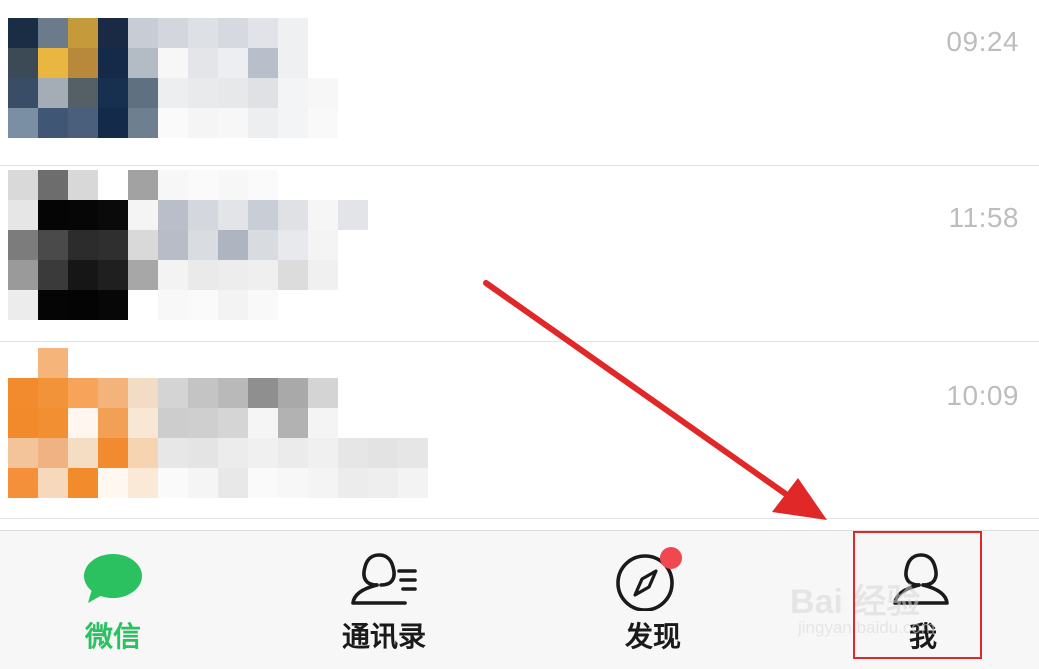 The image size is (1039, 669). I want to click on tab-label: 通讯录, so click(383, 636).